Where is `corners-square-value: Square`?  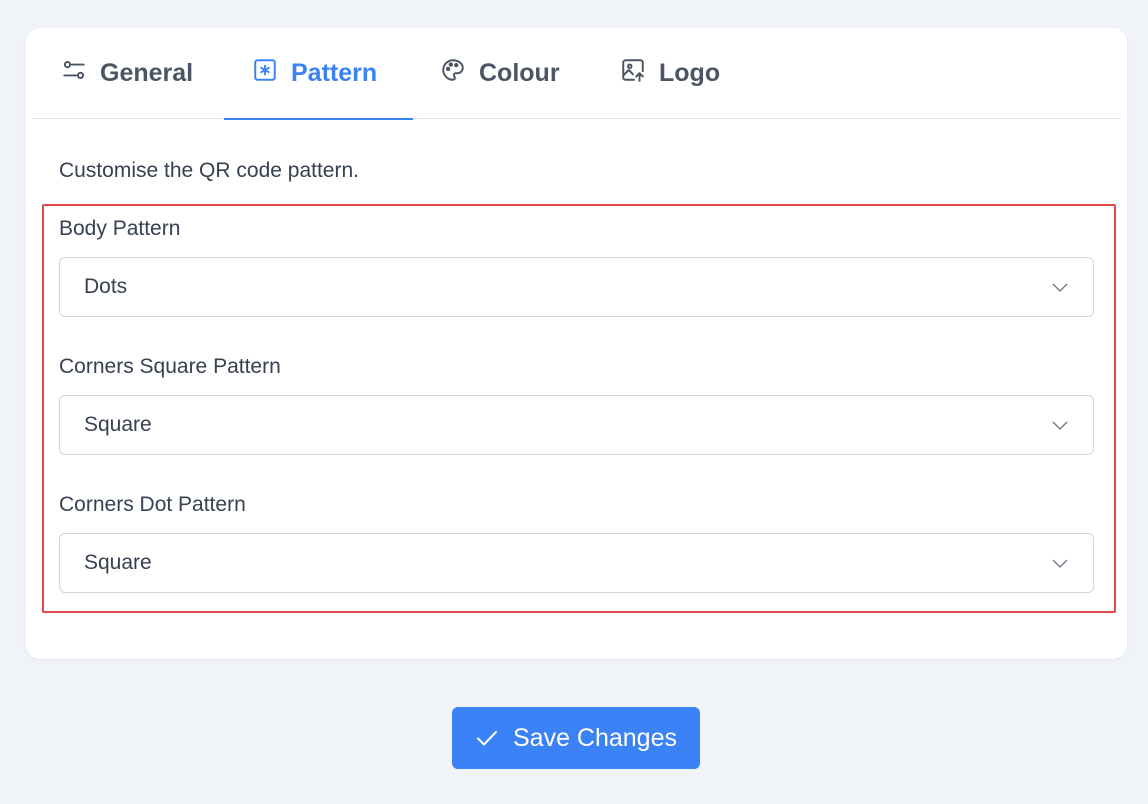 corners-square-value: Square is located at coordinates (118, 424).